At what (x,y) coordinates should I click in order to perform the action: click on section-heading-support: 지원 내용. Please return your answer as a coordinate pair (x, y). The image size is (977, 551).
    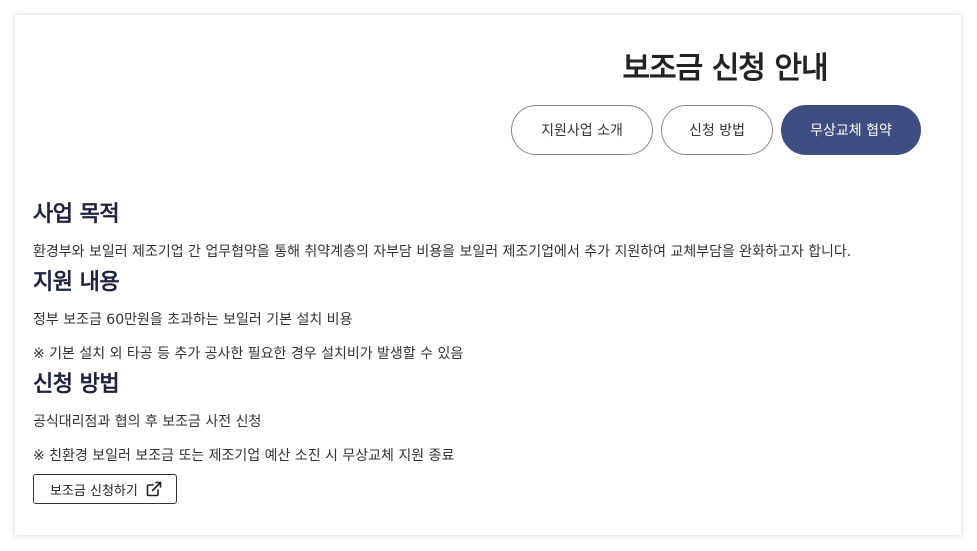
    Looking at the image, I should click on (76, 282).